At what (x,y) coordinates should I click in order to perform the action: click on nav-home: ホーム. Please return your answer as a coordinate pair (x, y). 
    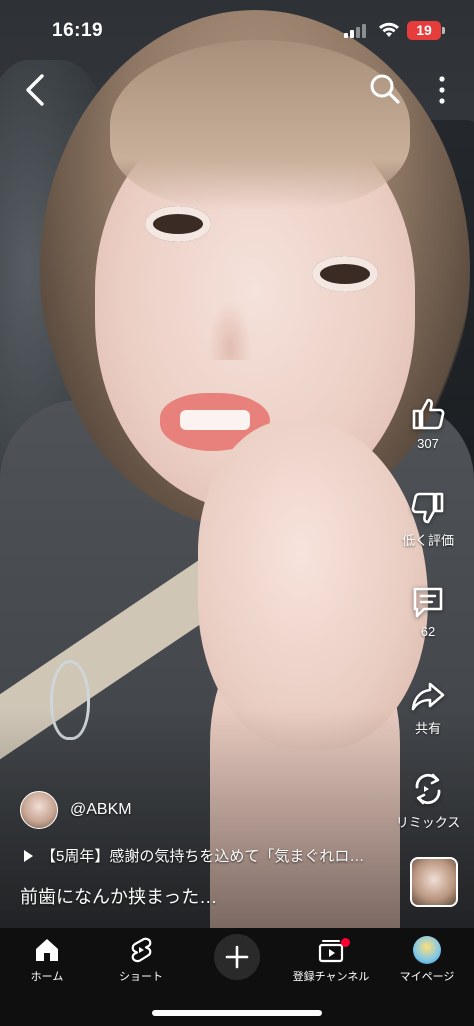
    Looking at the image, I should click on (47, 960).